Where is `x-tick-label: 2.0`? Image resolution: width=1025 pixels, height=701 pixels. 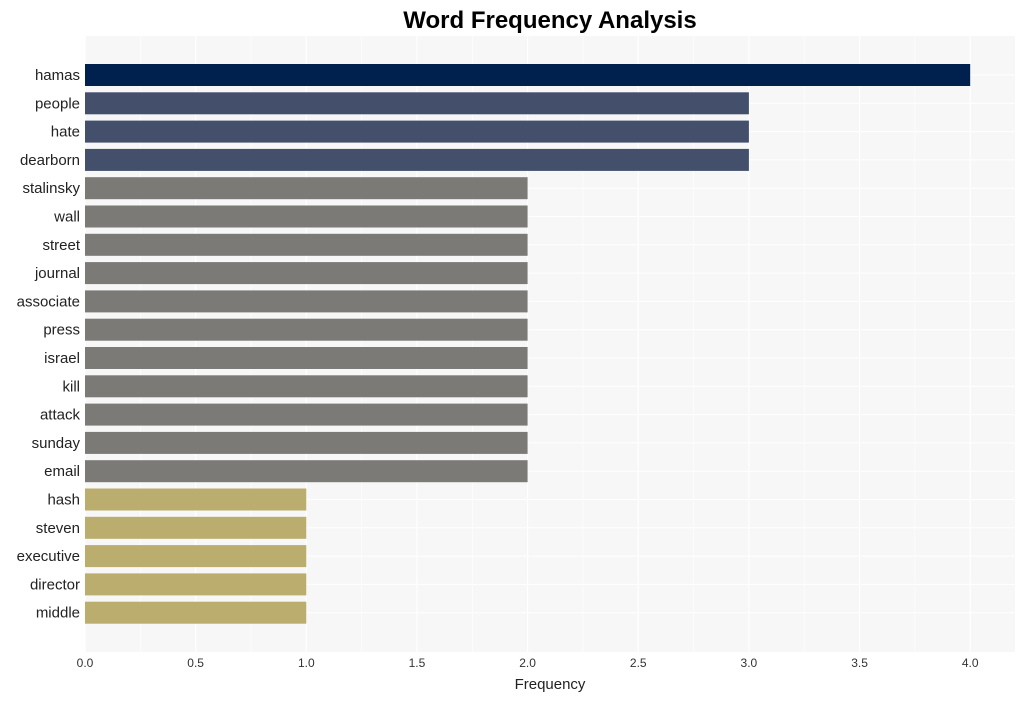
x-tick-label: 2.0 is located at coordinates (527, 663).